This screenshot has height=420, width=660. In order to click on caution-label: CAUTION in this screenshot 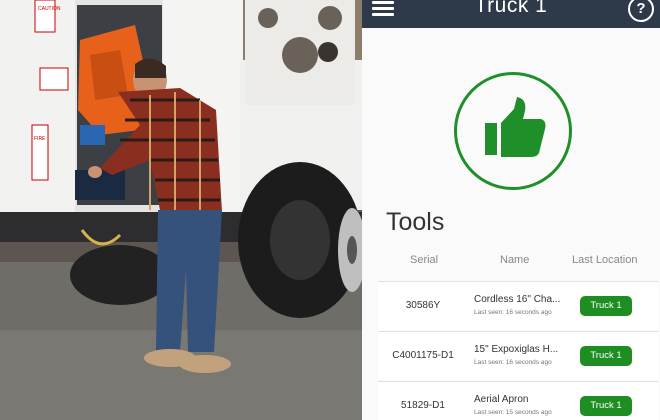, I will do `click(49, 9)`.